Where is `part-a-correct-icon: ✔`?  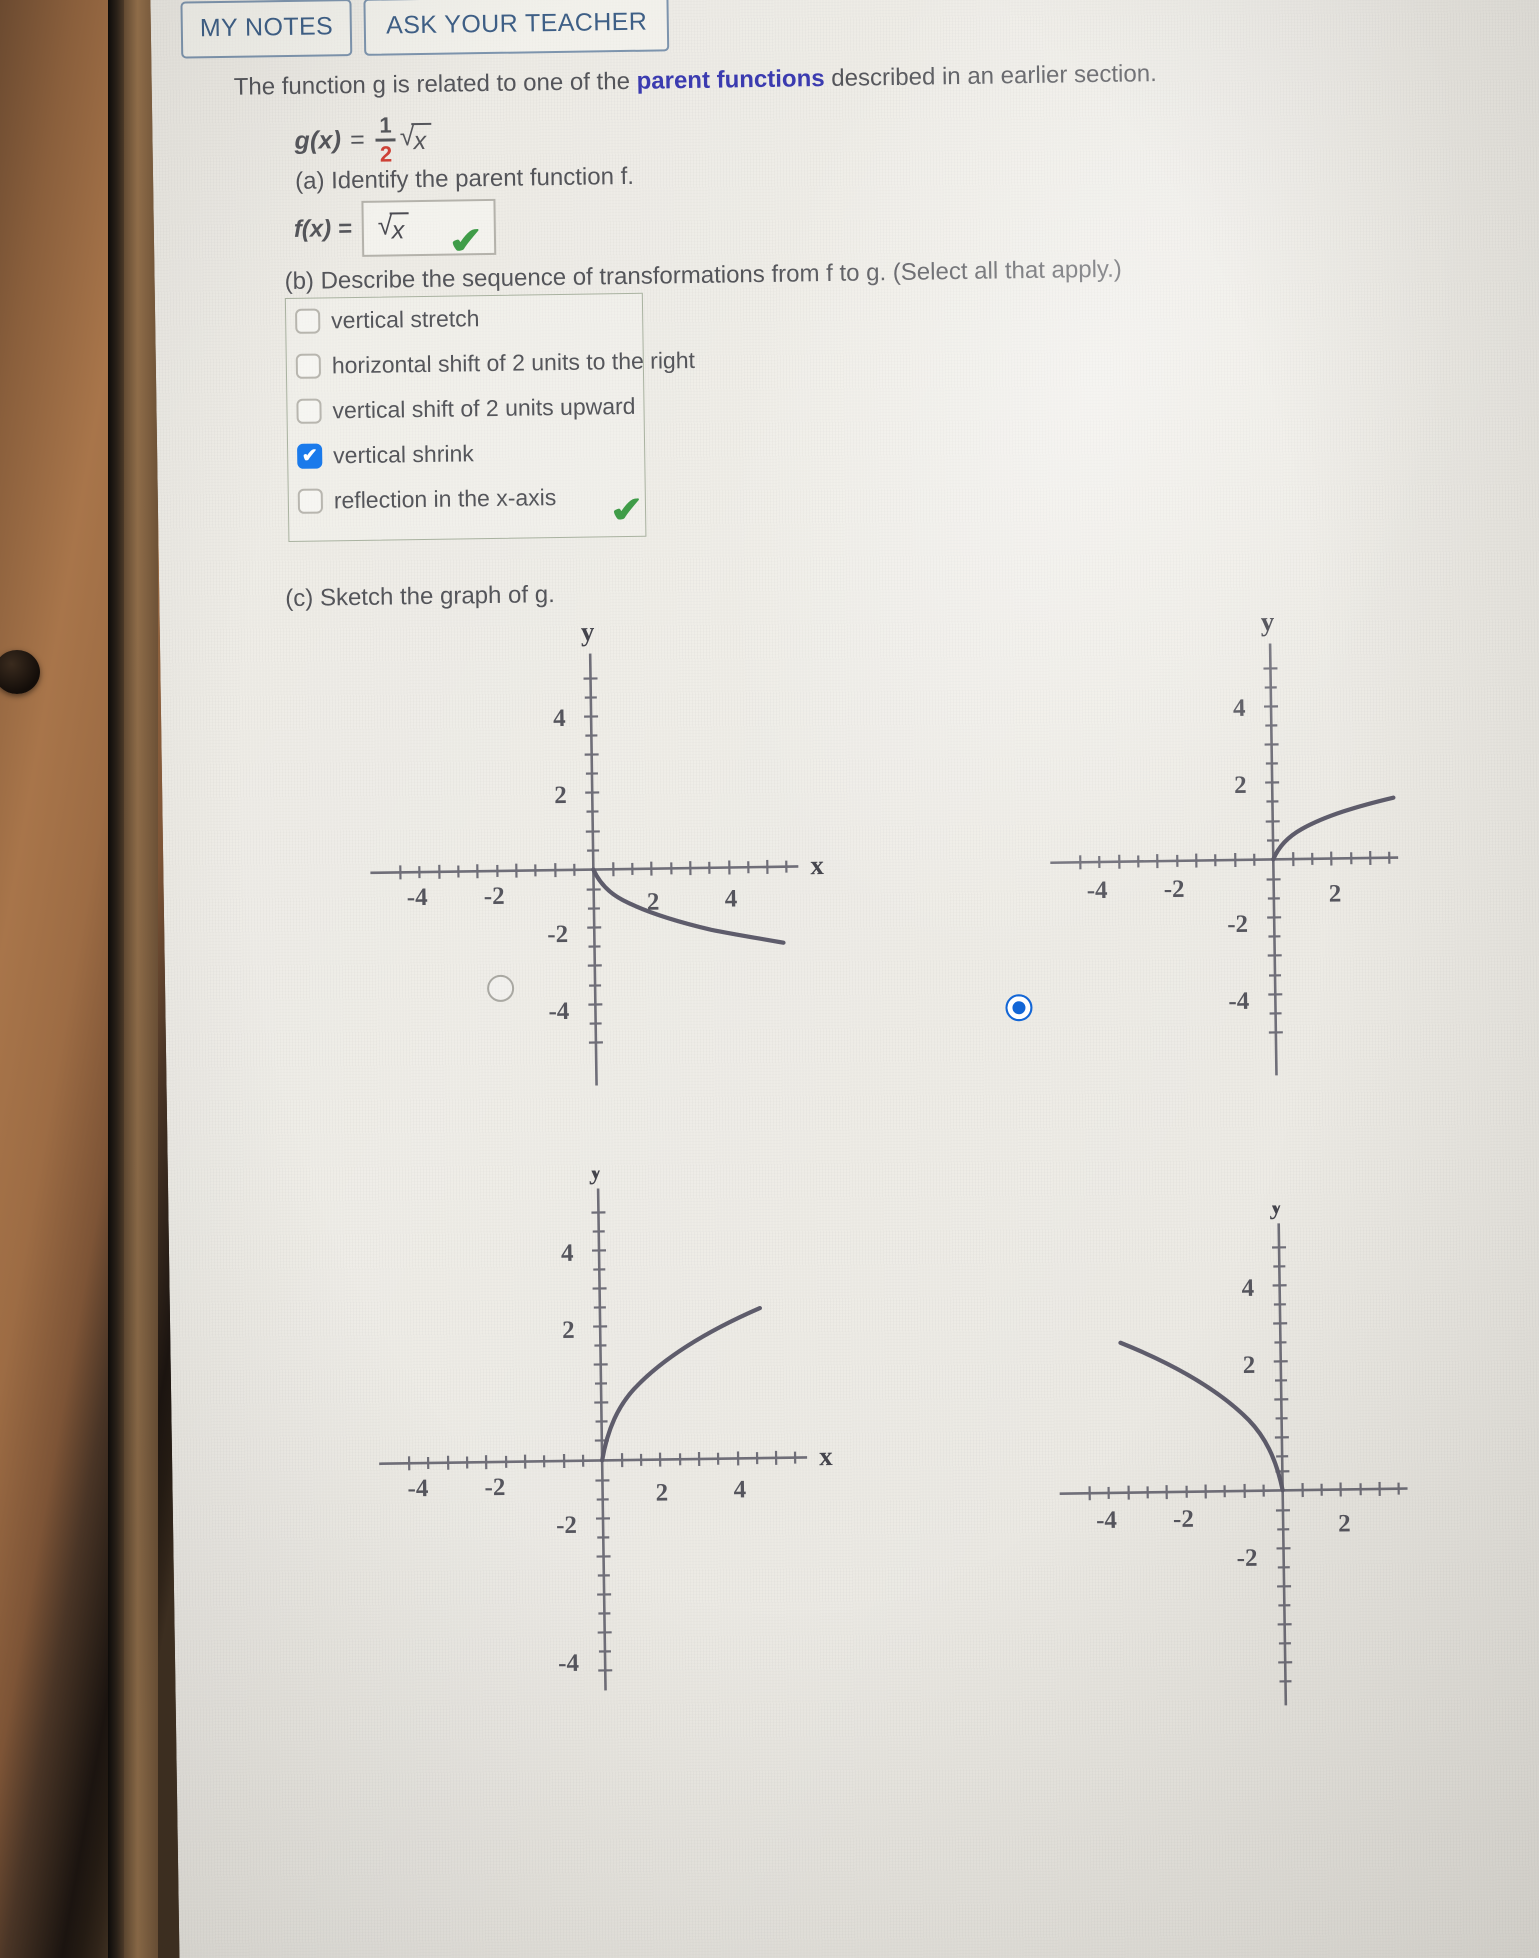 part-a-correct-icon: ✔ is located at coordinates (466, 241).